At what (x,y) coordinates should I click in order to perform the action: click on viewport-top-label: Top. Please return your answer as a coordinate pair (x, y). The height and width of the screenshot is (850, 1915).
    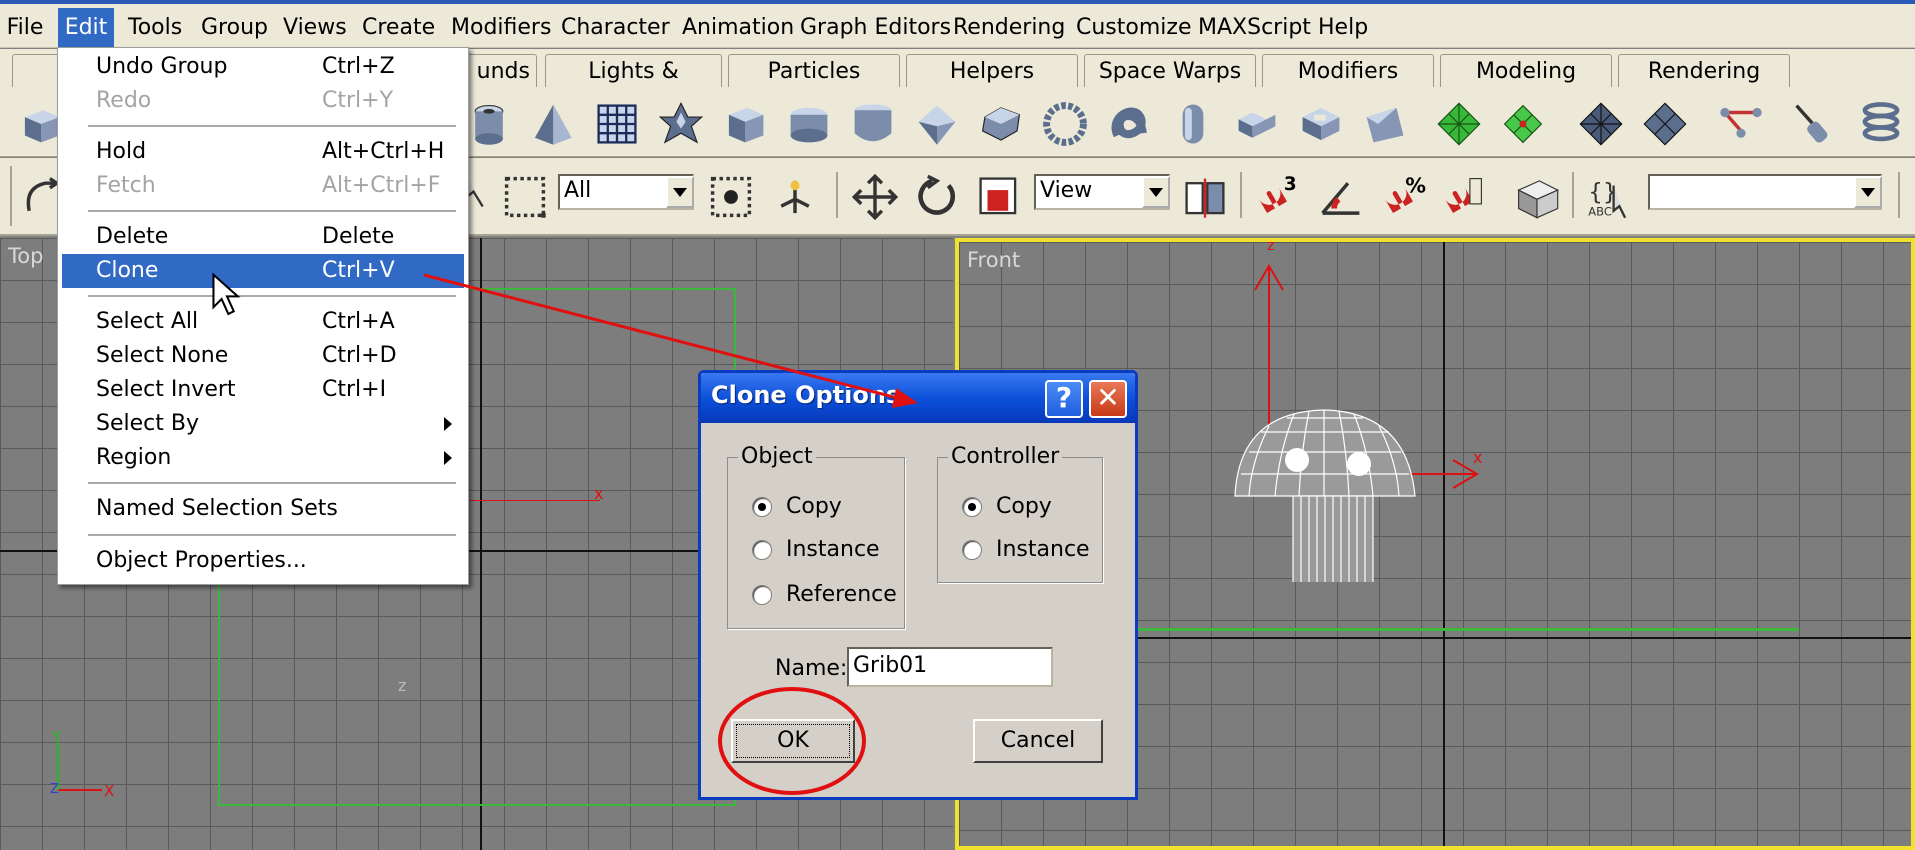
    Looking at the image, I should click on (25, 256).